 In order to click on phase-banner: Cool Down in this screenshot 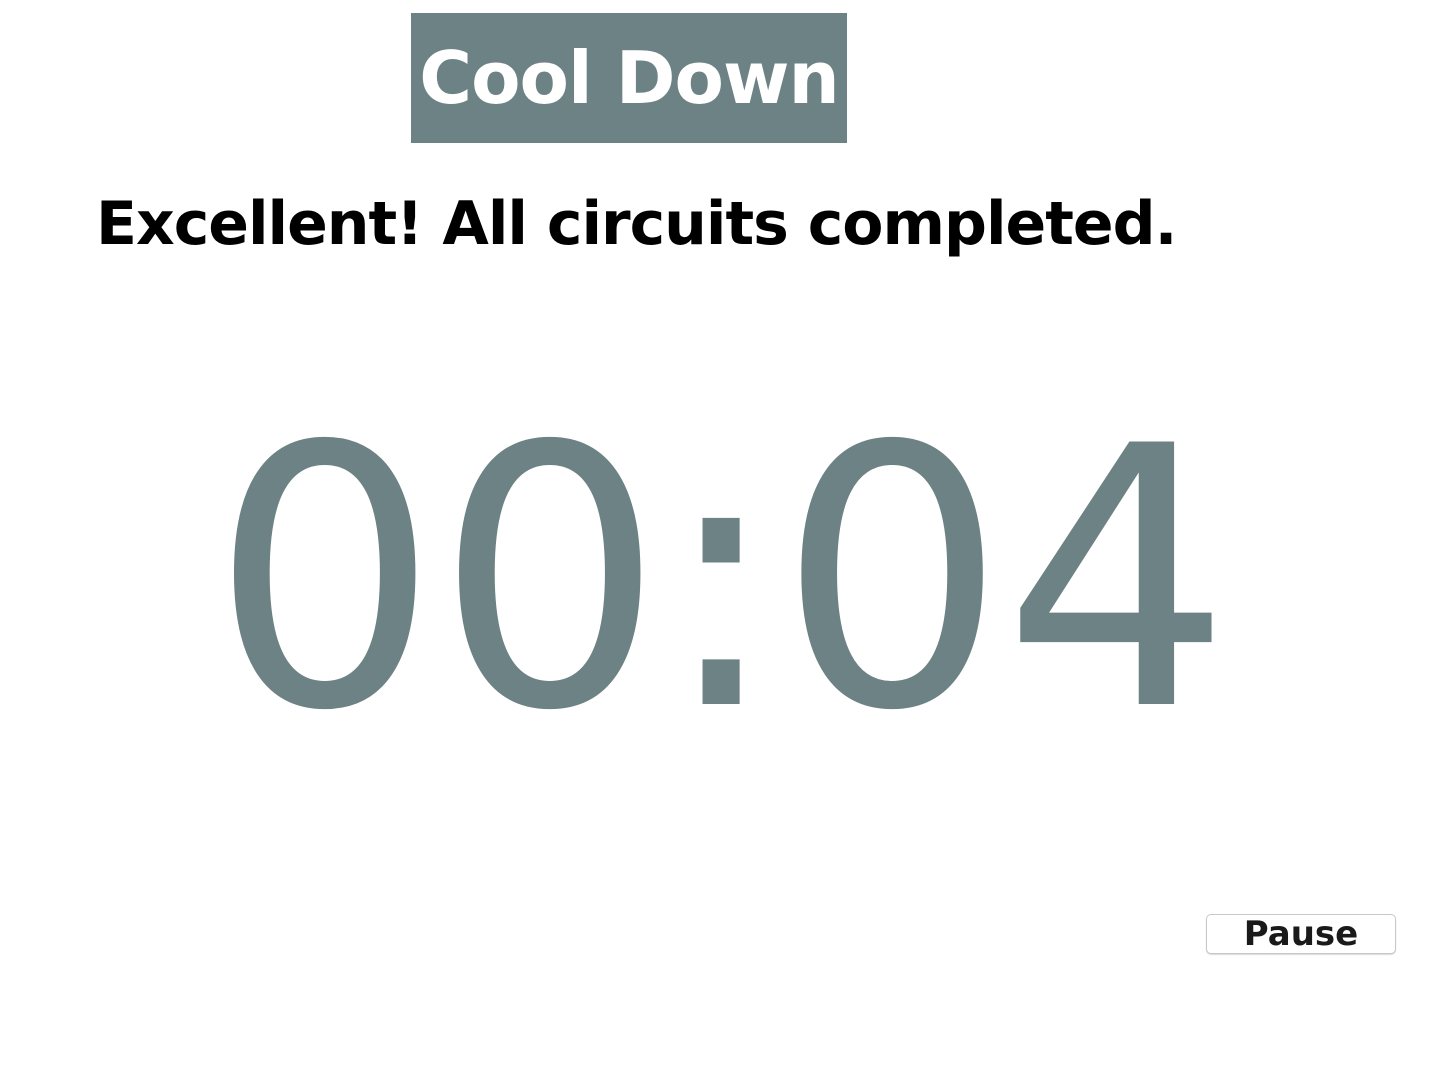, I will do `click(629, 78)`.